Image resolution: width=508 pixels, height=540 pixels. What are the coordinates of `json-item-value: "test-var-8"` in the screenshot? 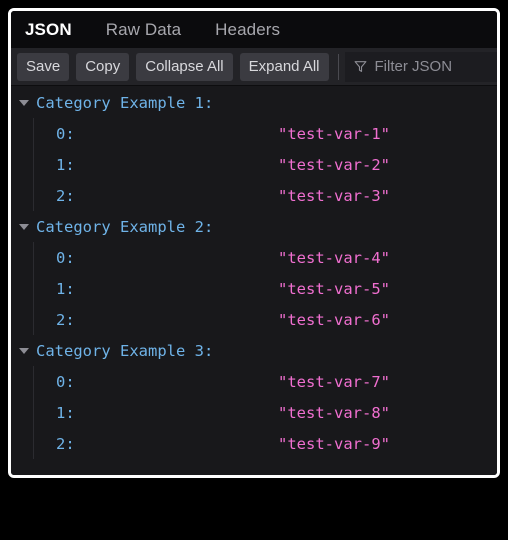 It's located at (334, 412).